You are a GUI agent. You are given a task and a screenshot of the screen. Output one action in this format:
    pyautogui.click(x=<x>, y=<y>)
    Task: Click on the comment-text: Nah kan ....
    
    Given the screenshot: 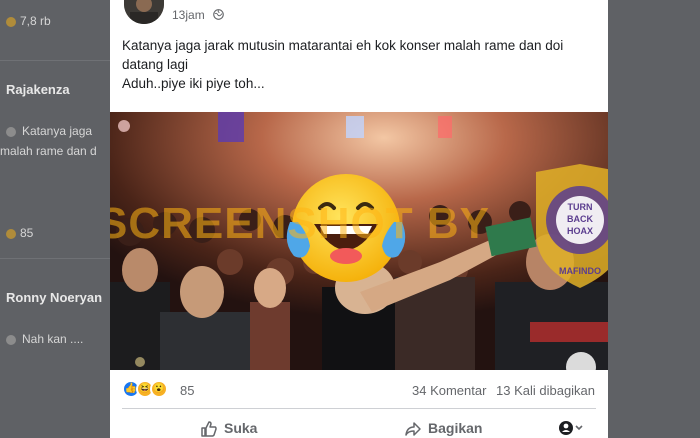 What is the action you would take?
    pyautogui.click(x=44, y=339)
    